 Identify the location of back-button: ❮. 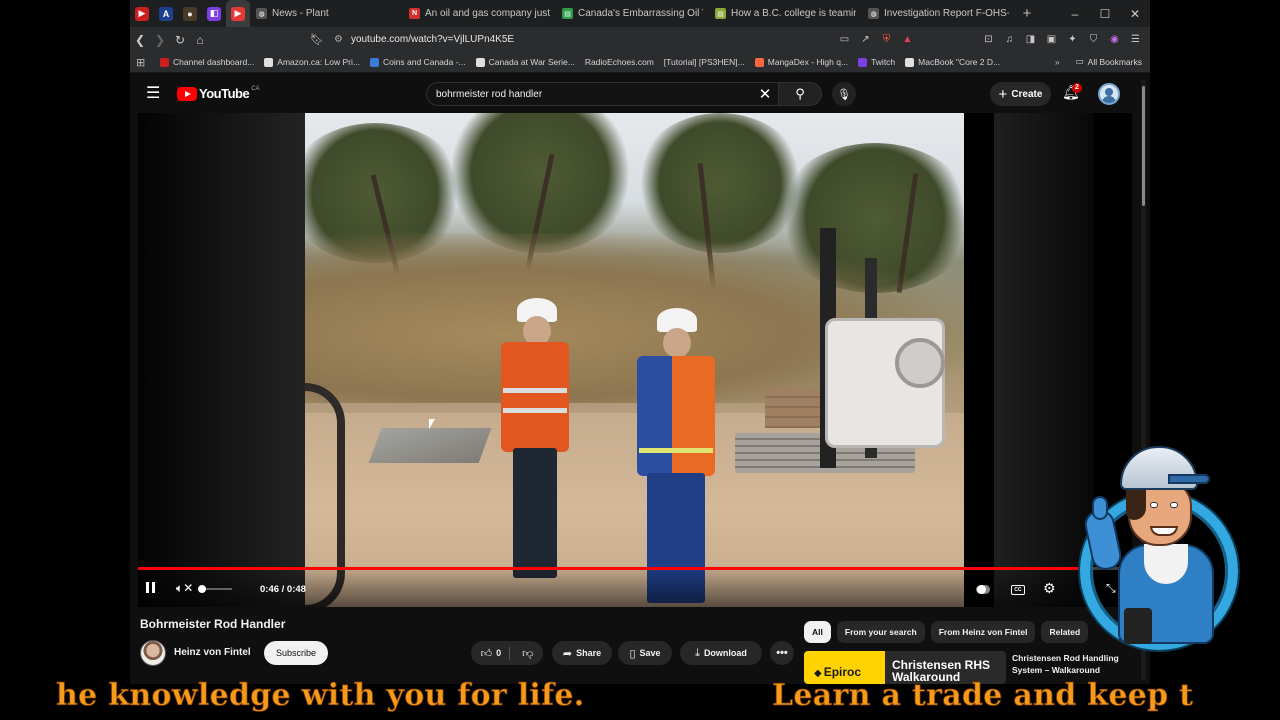
(140, 40).